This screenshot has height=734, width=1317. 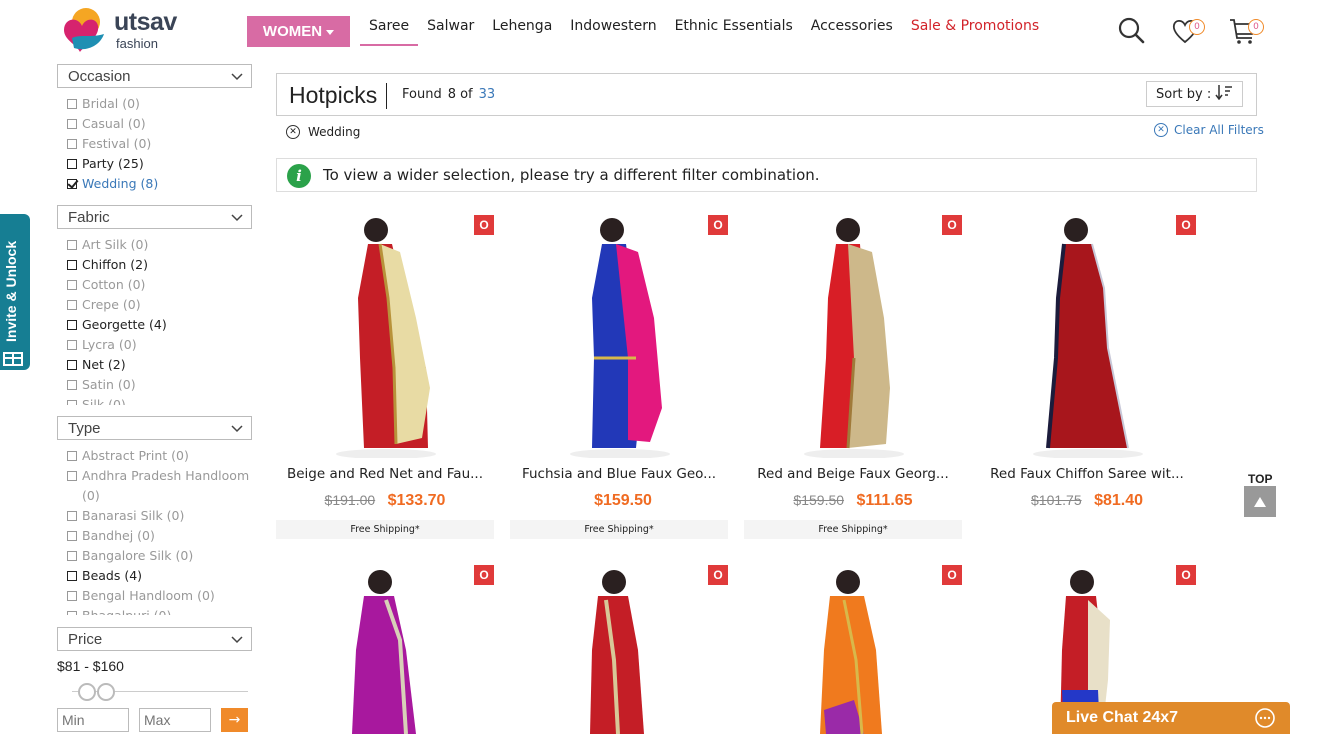 What do you see at coordinates (1265, 720) in the screenshot?
I see `chat-bubble-icon` at bounding box center [1265, 720].